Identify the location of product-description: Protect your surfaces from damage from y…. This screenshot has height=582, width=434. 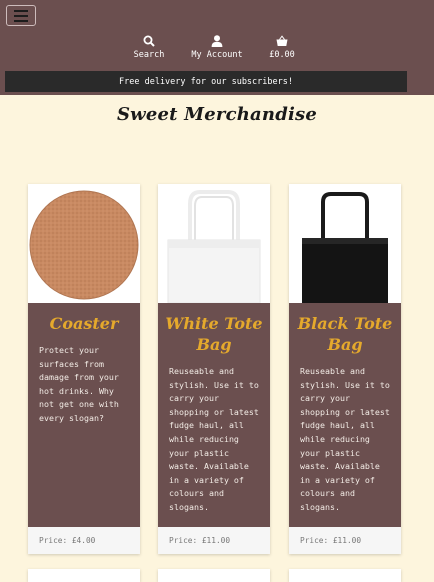
(79, 384).